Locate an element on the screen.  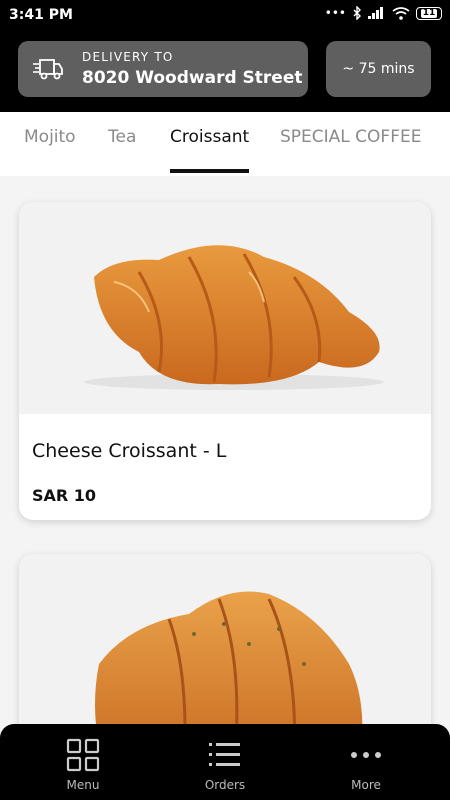
nav-menu: Menu is located at coordinates (83, 762).